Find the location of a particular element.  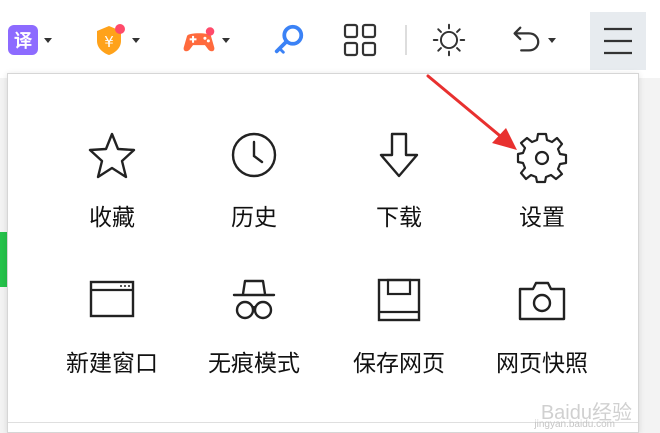

translate-glyph: 译 is located at coordinates (23, 41).